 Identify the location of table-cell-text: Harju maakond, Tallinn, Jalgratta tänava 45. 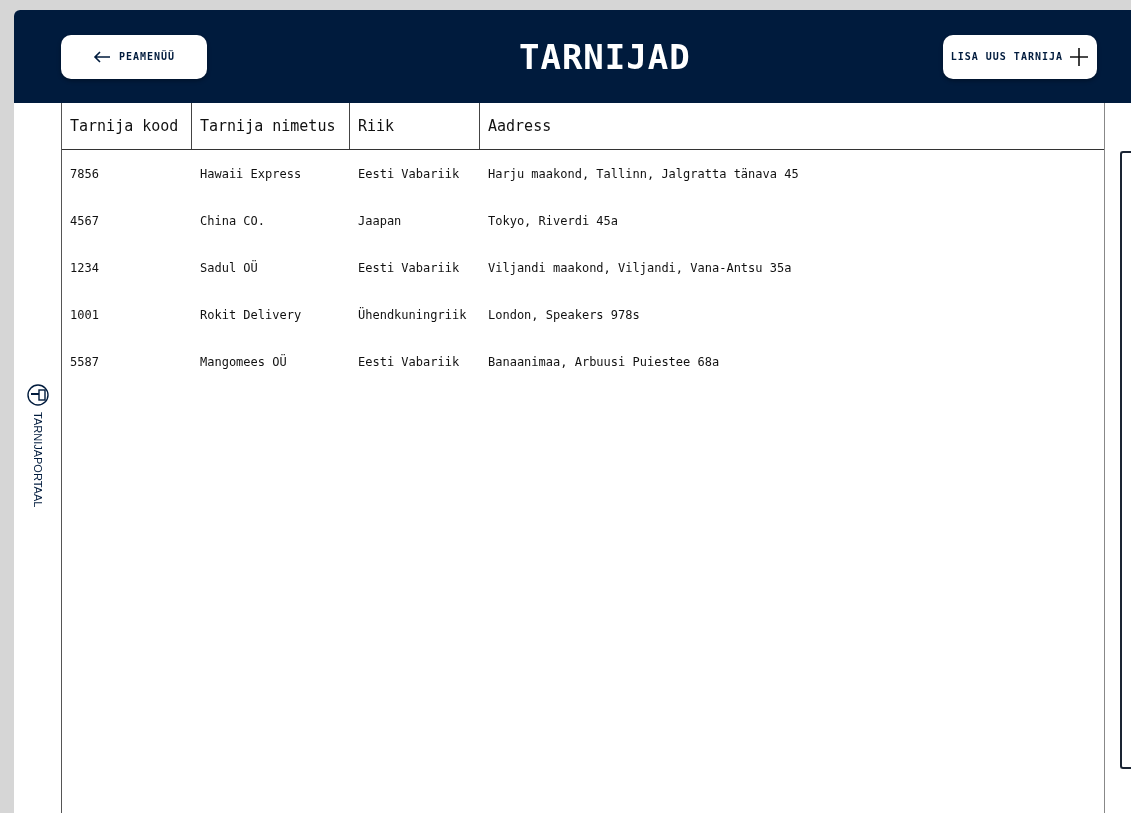
(643, 173).